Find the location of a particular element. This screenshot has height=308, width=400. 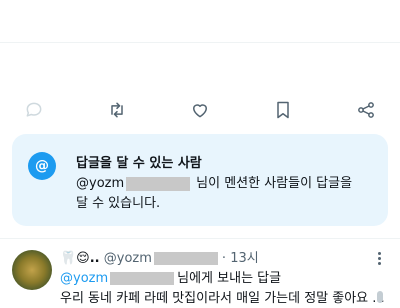

like-icon is located at coordinates (200, 111).